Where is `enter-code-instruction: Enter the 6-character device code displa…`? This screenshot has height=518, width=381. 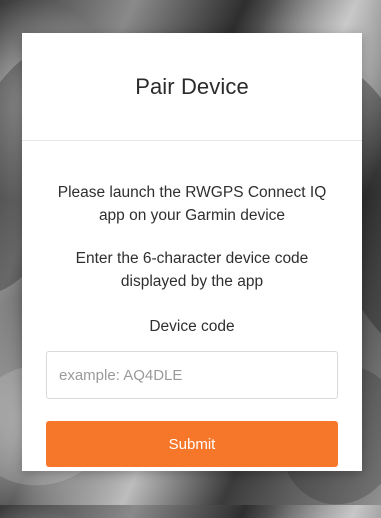 enter-code-instruction: Enter the 6-character device code displa… is located at coordinates (192, 270).